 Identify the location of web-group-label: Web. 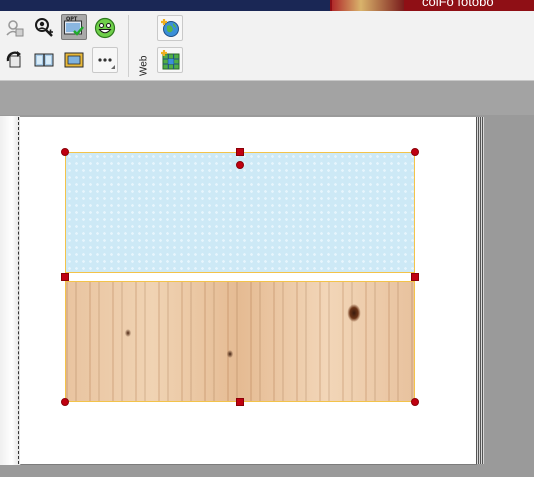
(144, 66).